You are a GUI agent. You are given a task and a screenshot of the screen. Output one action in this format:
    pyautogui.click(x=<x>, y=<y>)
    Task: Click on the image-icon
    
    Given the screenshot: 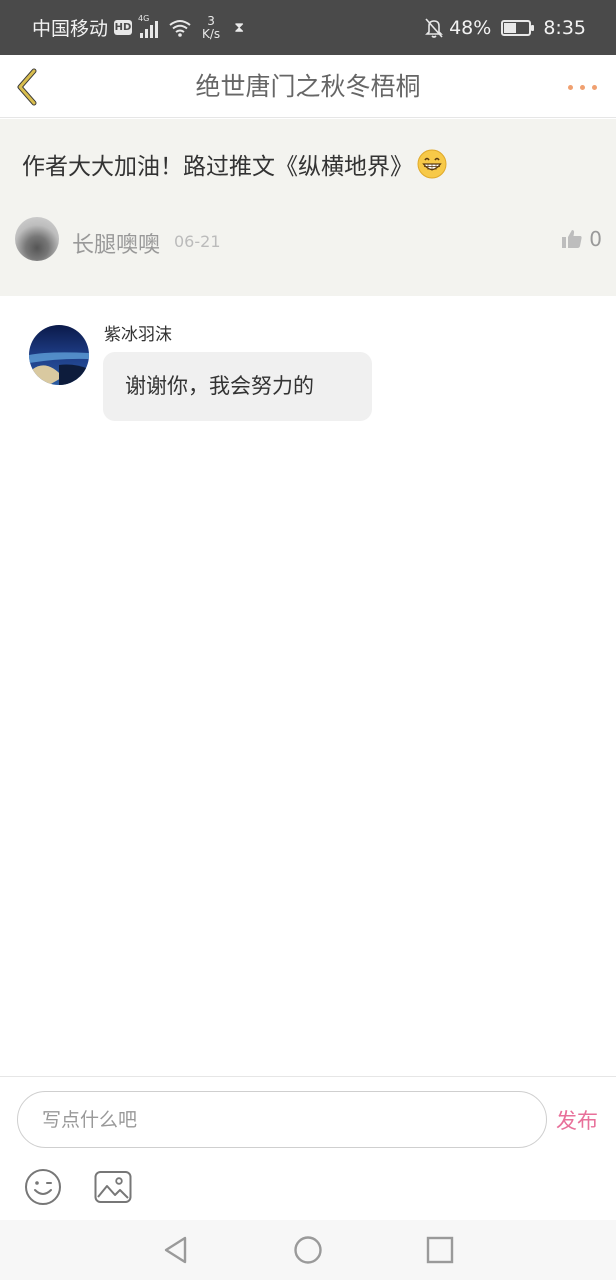 What is the action you would take?
    pyautogui.click(x=113, y=1187)
    